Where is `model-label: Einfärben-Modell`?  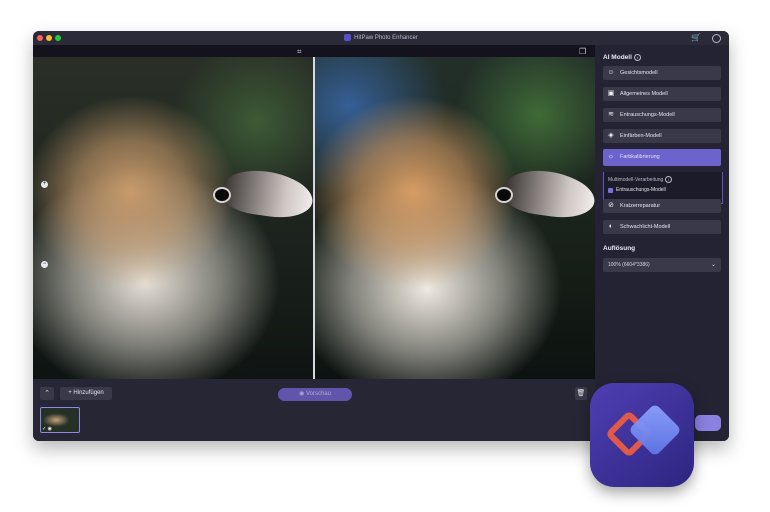 model-label: Einfärben-Modell is located at coordinates (641, 136).